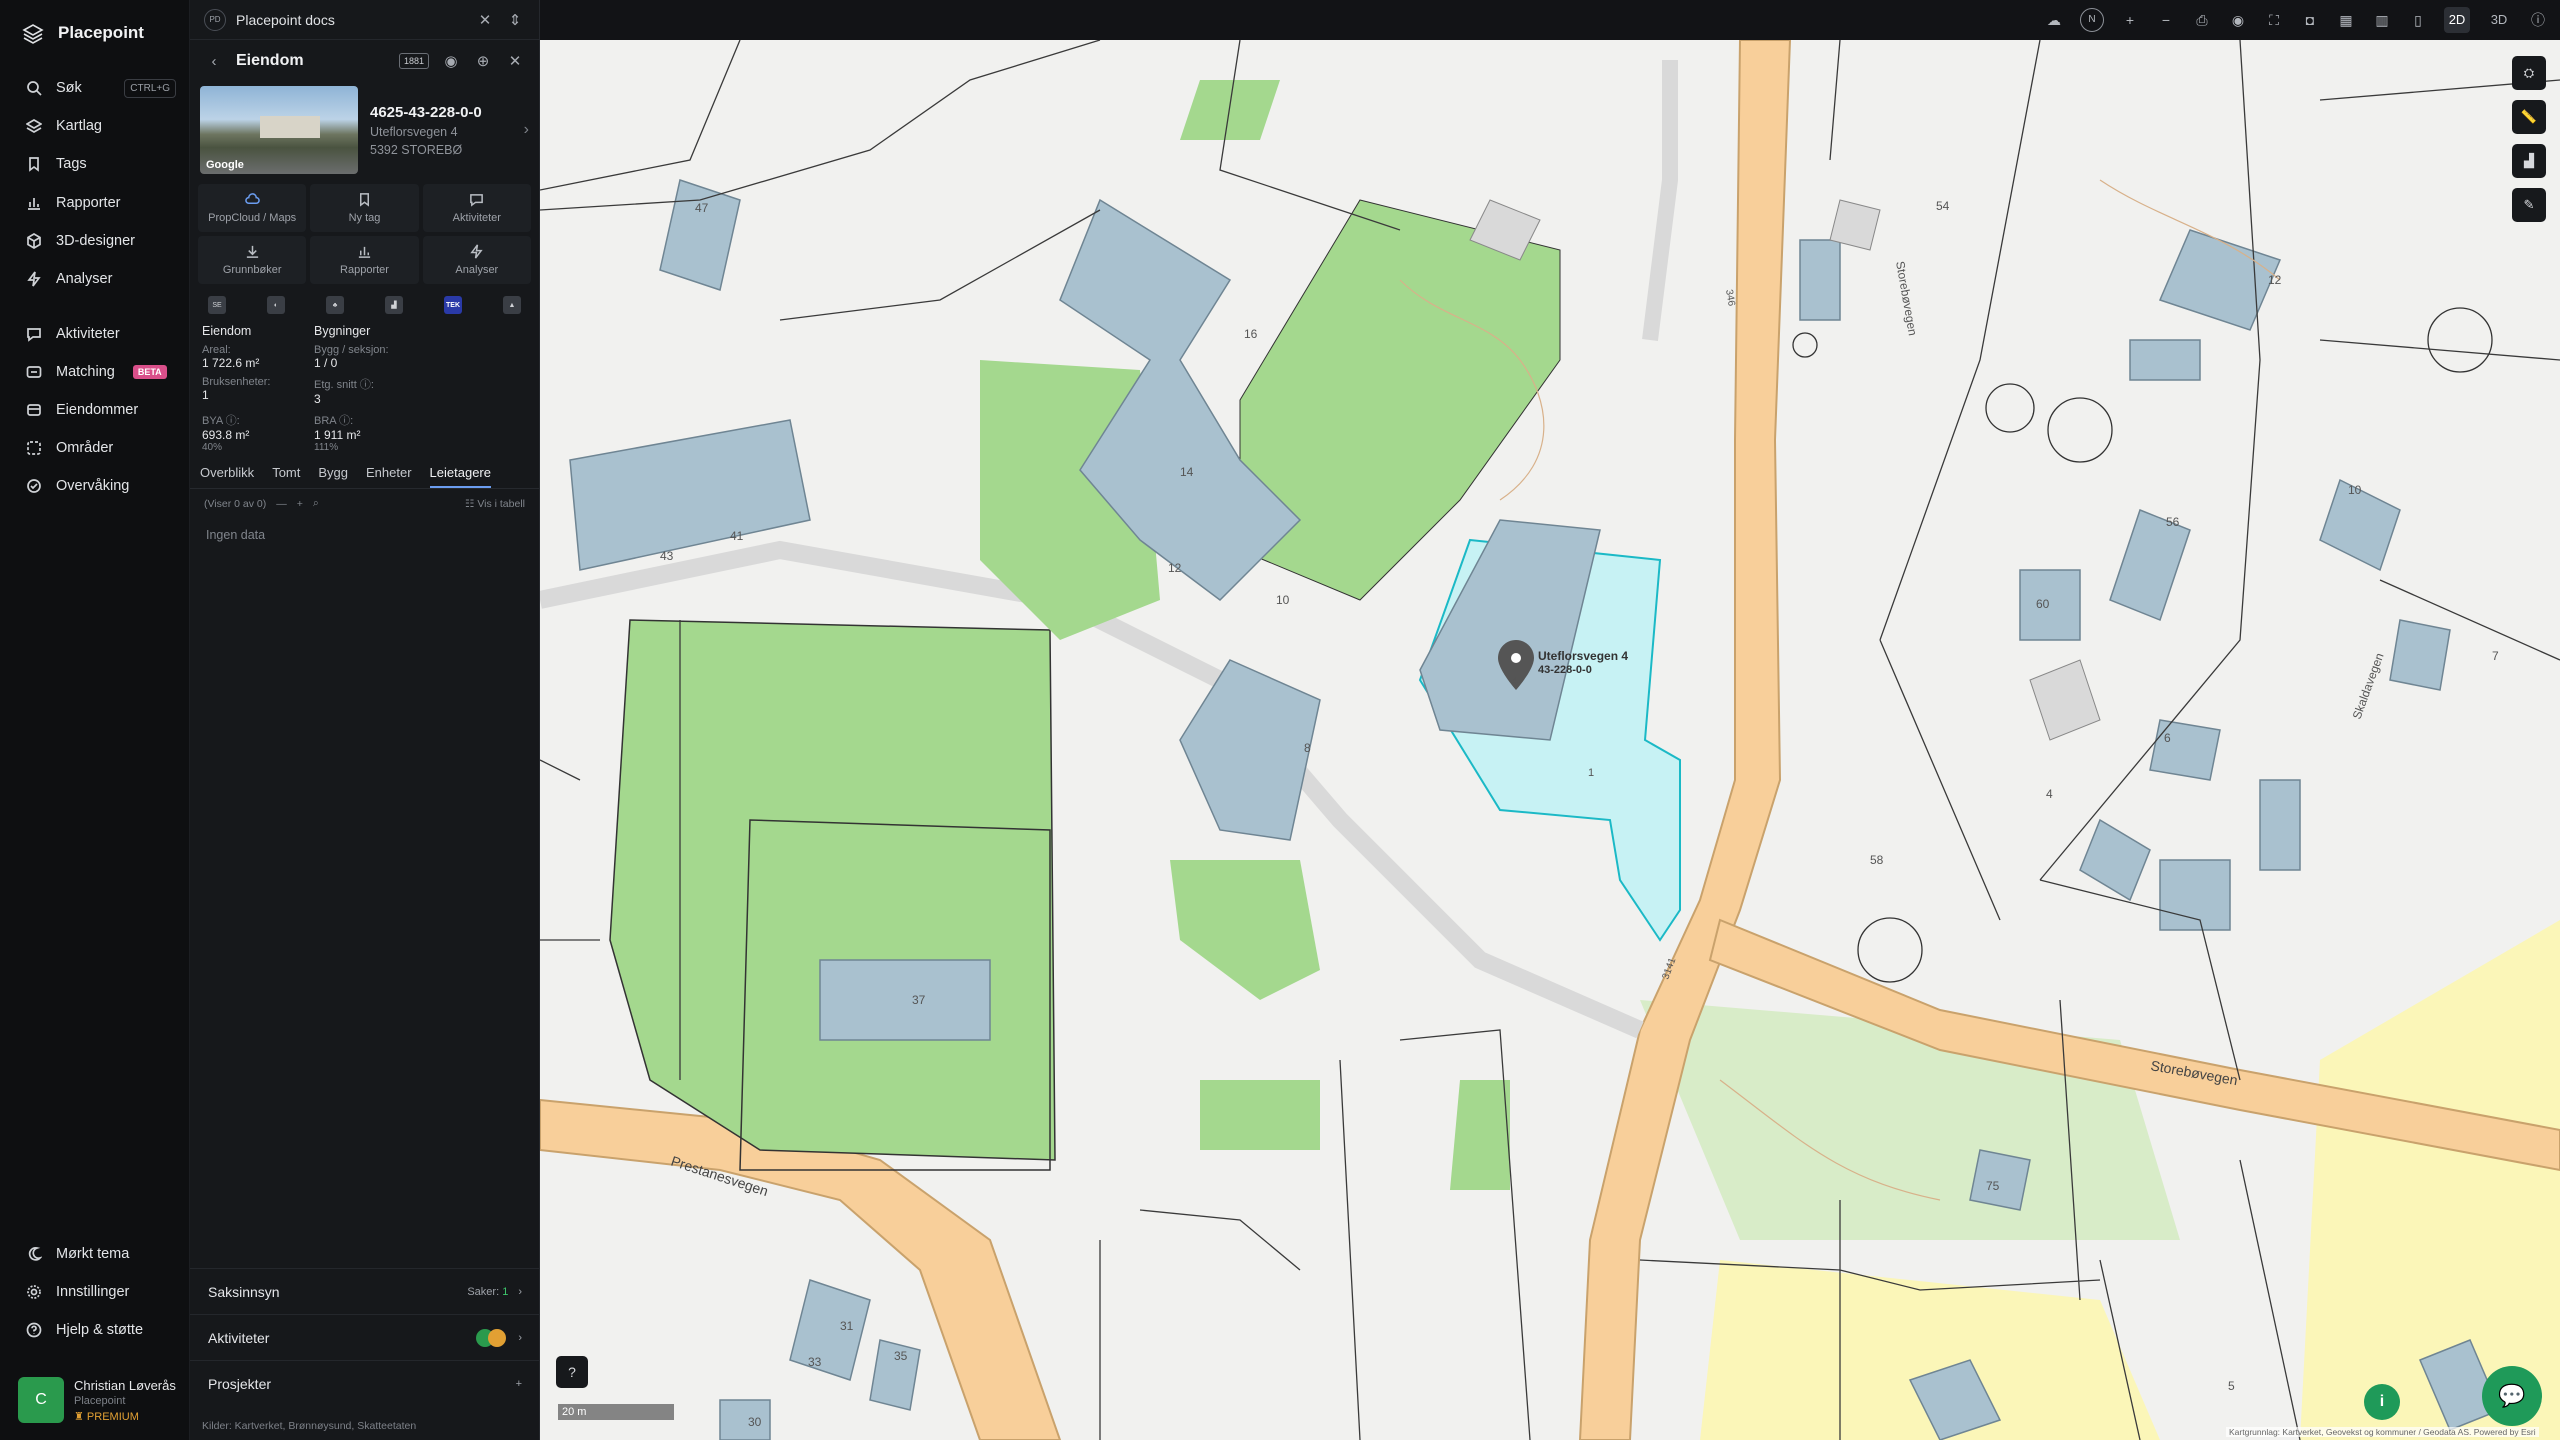  What do you see at coordinates (217, 305) in the screenshot?
I see `source-se-icon: SE` at bounding box center [217, 305].